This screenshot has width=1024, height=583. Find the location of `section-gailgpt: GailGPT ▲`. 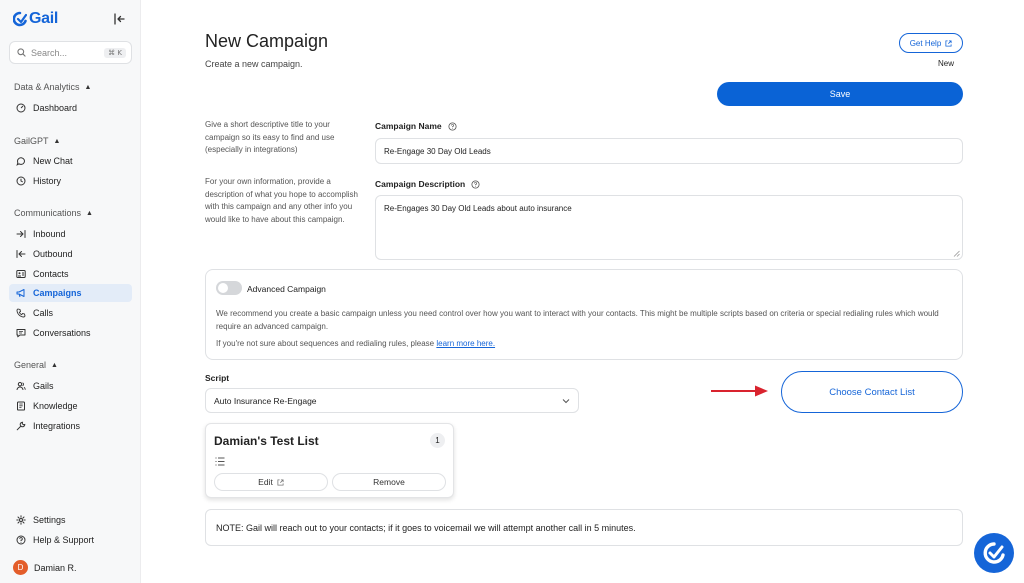

section-gailgpt: GailGPT ▲ is located at coordinates (37, 141).